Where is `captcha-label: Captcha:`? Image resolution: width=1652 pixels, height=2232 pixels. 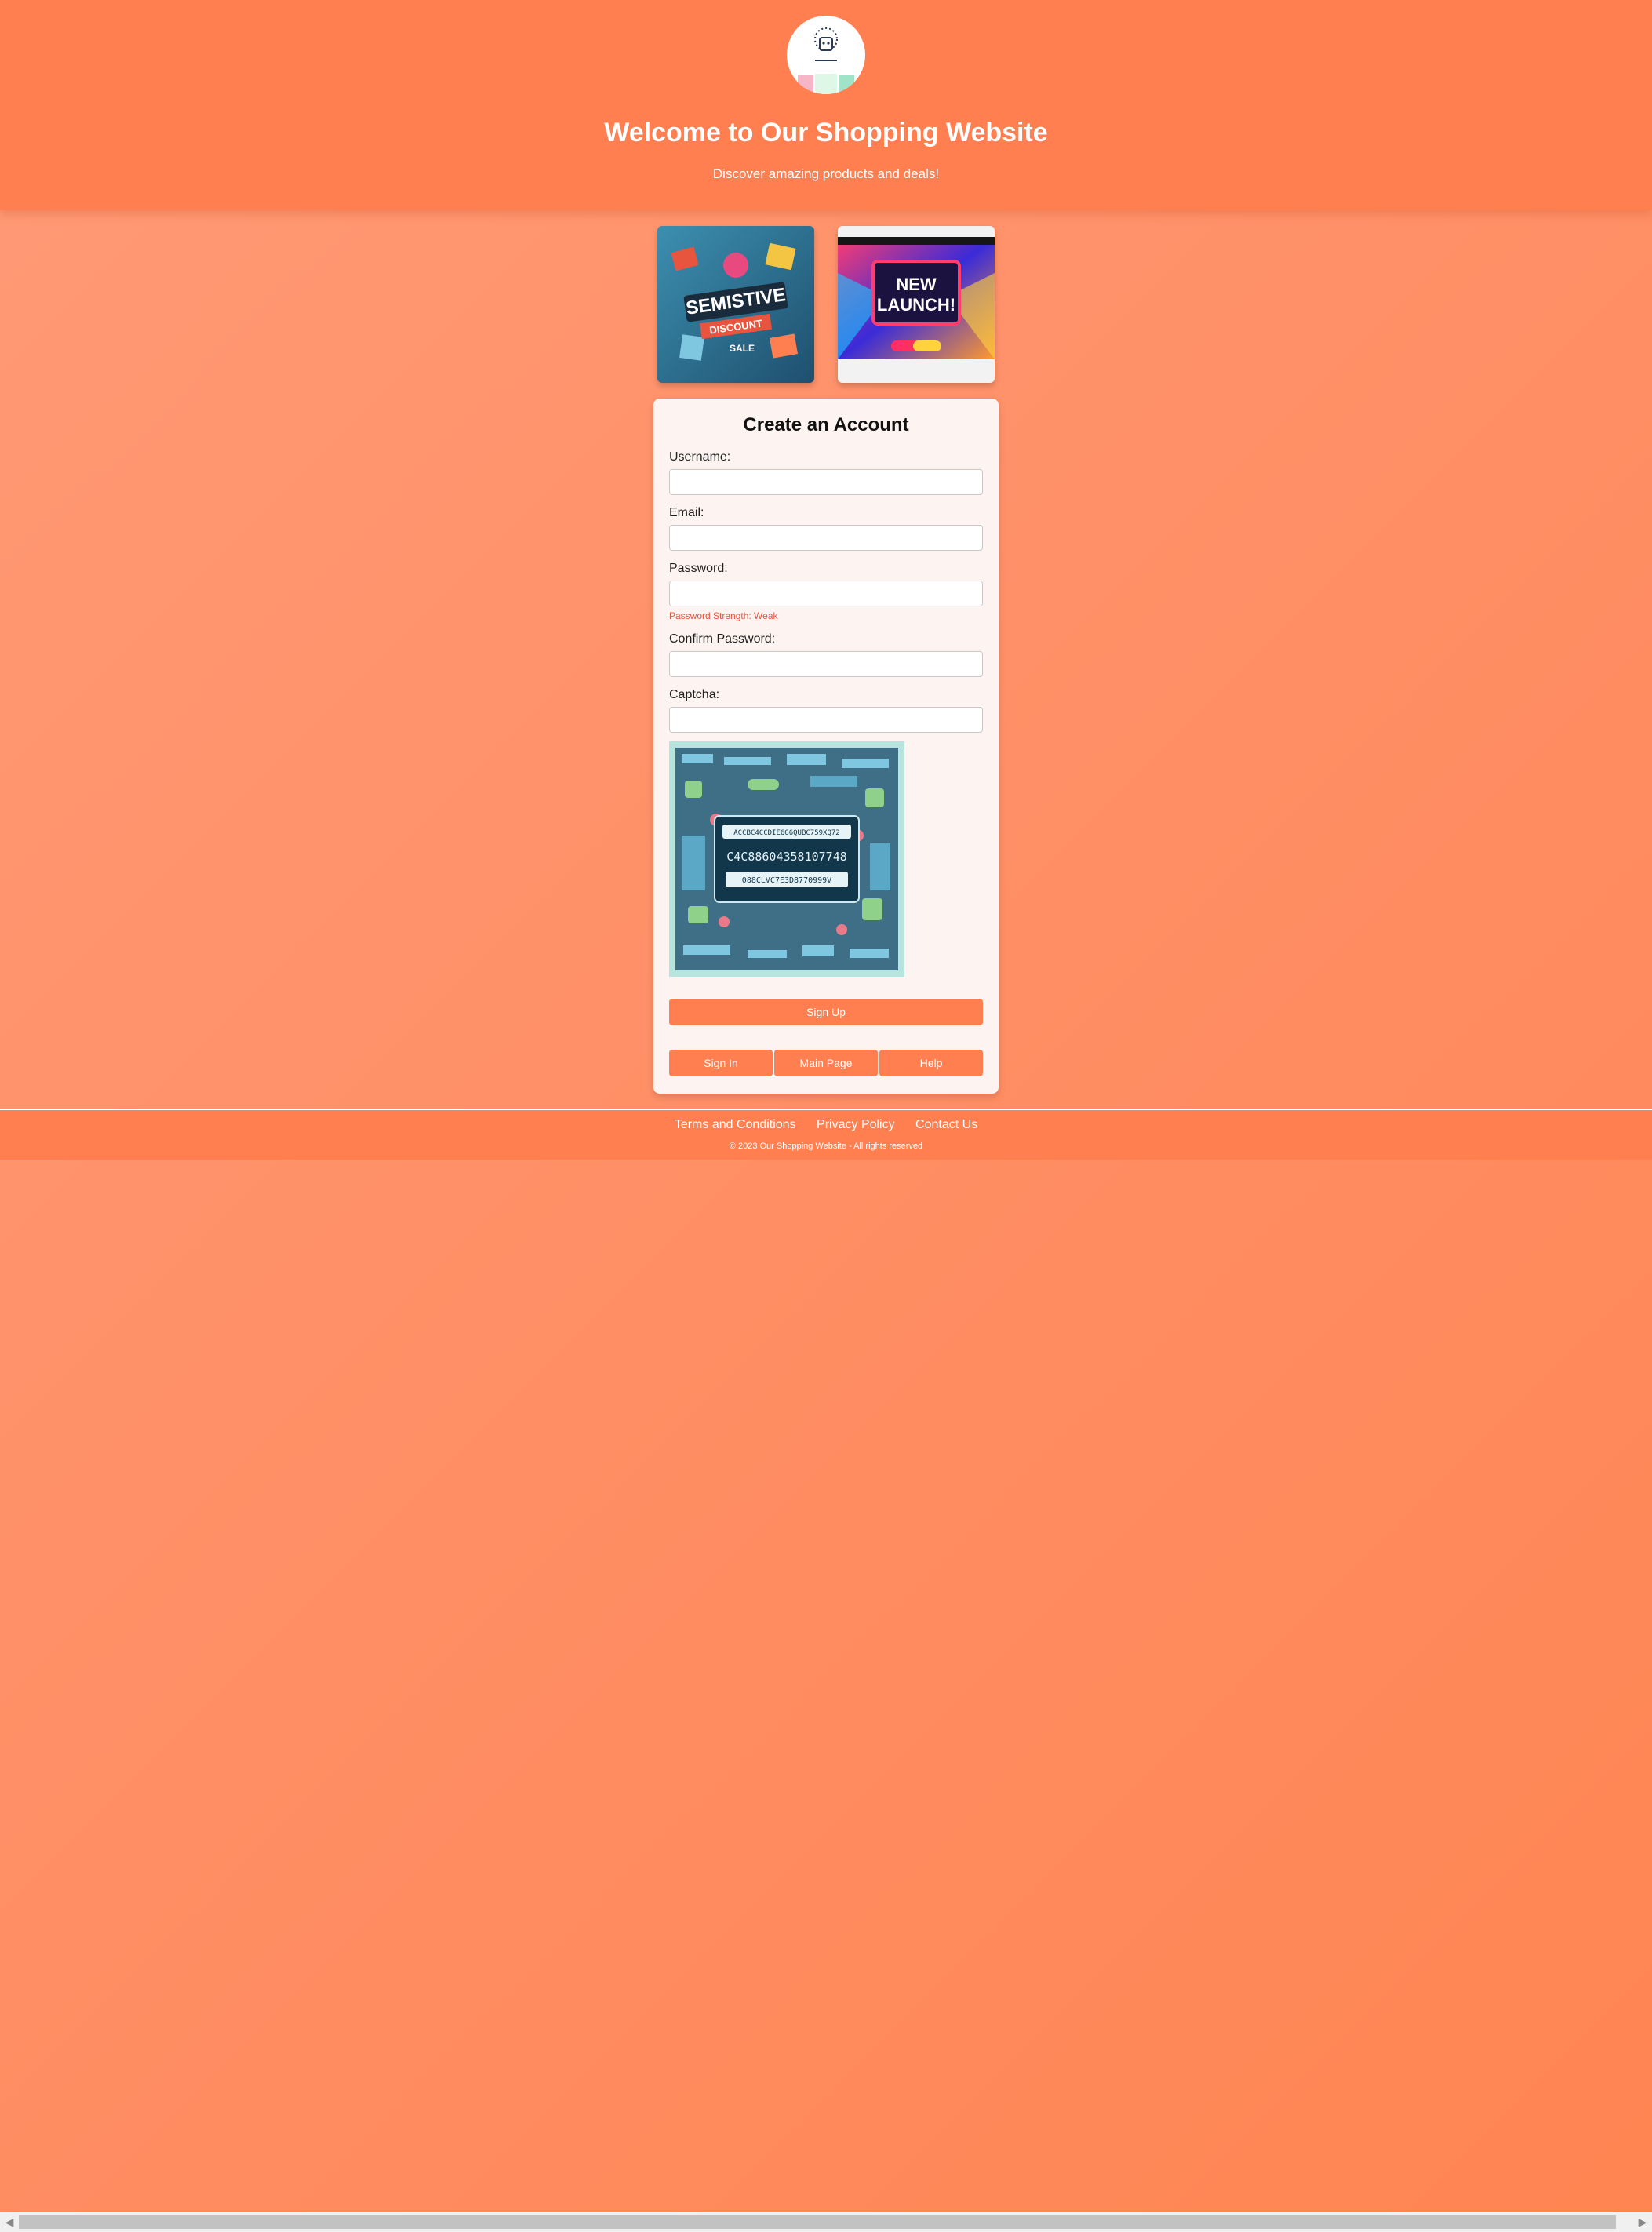
captcha-label: Captcha: is located at coordinates (695, 694).